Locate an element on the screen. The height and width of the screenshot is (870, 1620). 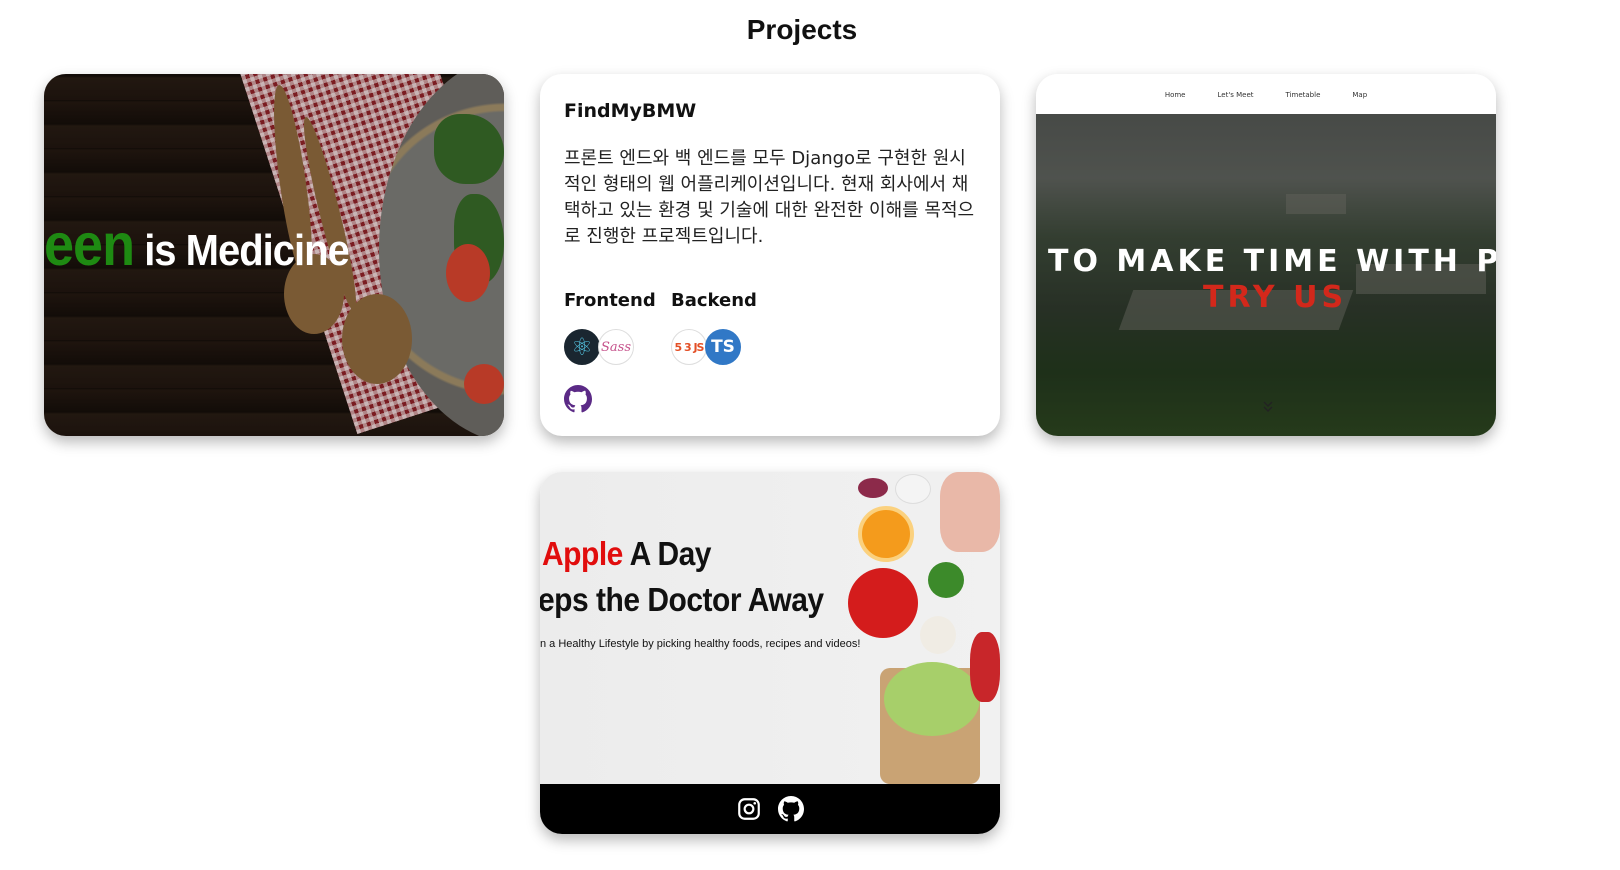
hero-title-black: A Day is located at coordinates (667, 554).